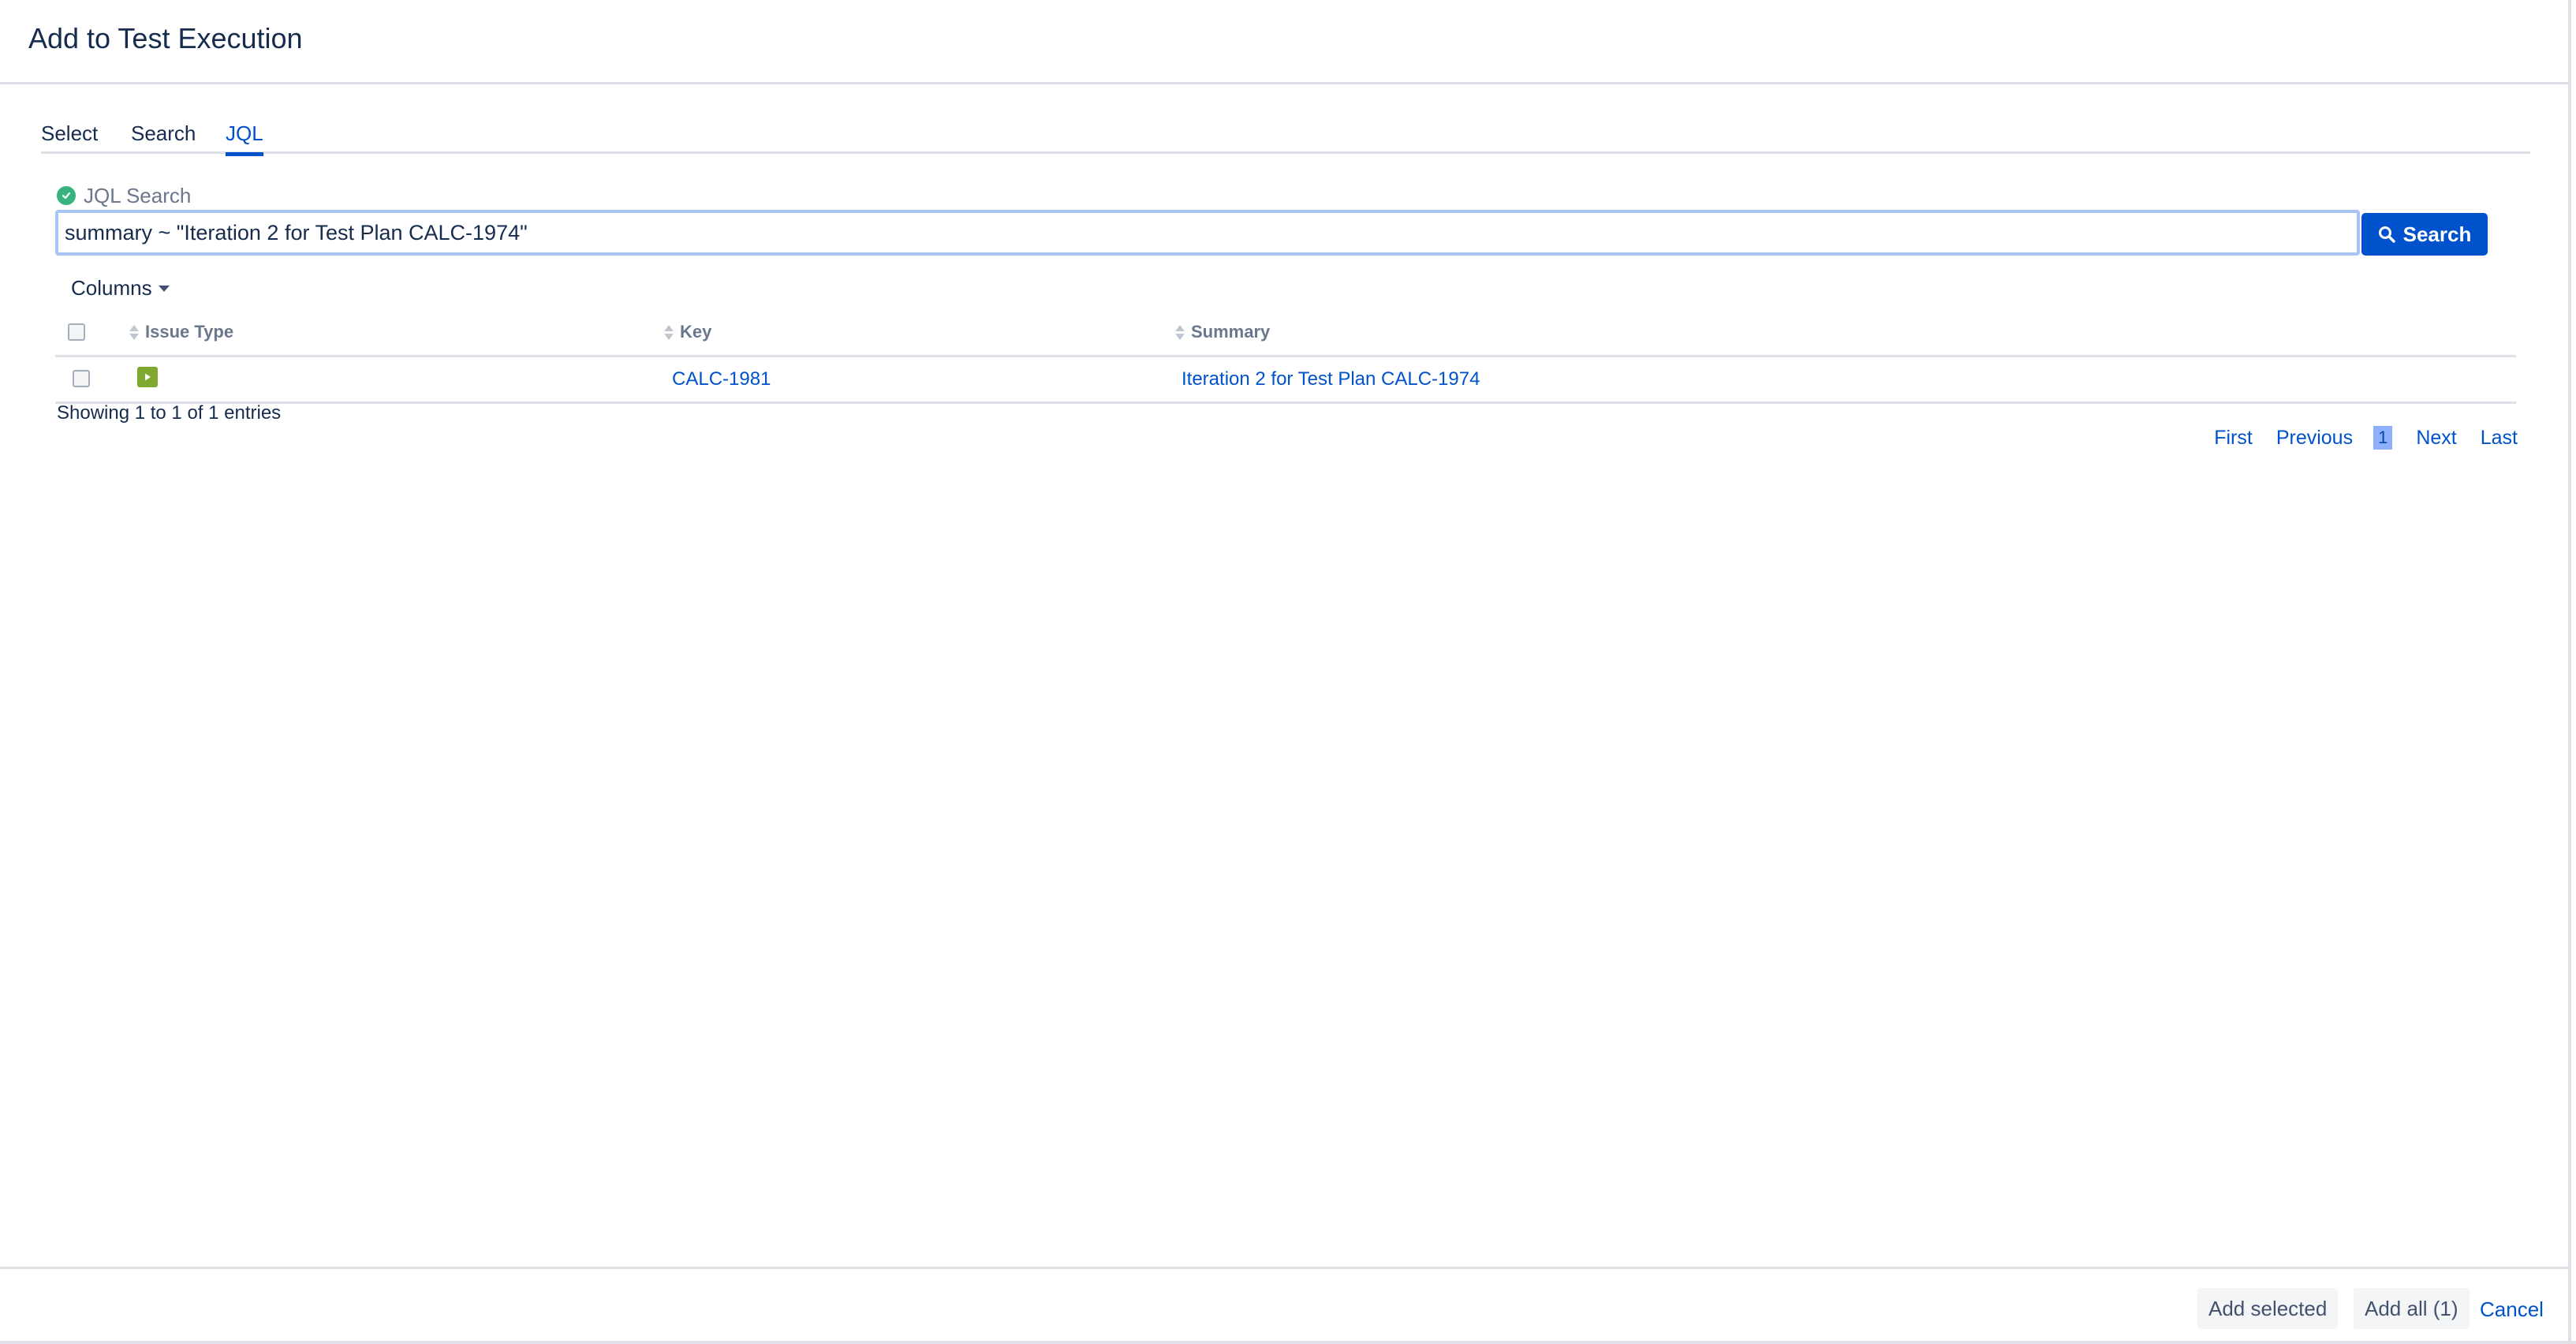 The image size is (2576, 1344). Describe the element at coordinates (2354, 438) in the screenshot. I see `pagination: First Previous 1 Next Last` at that location.